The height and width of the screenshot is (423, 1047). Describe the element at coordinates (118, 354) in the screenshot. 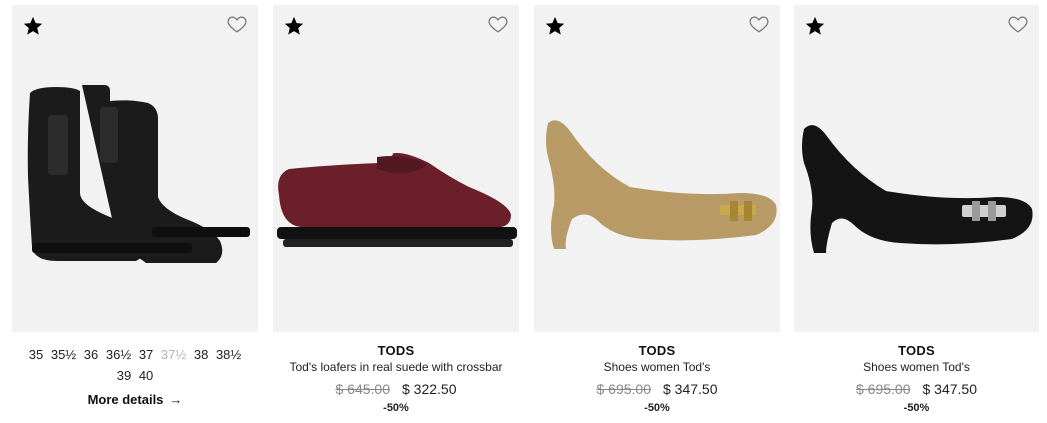

I see `size-option: 36½` at that location.